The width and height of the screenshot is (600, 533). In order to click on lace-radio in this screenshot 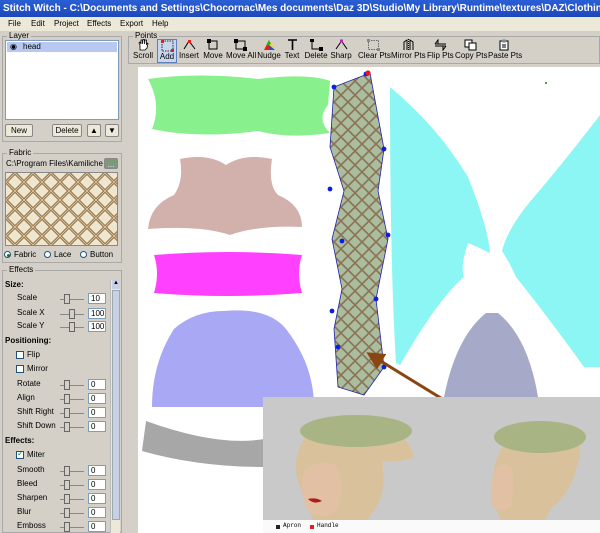, I will do `click(47, 254)`.